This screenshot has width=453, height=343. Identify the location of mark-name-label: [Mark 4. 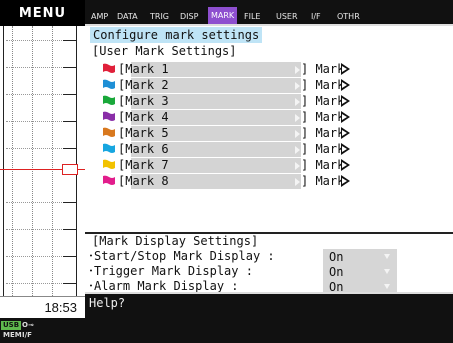
(143, 117).